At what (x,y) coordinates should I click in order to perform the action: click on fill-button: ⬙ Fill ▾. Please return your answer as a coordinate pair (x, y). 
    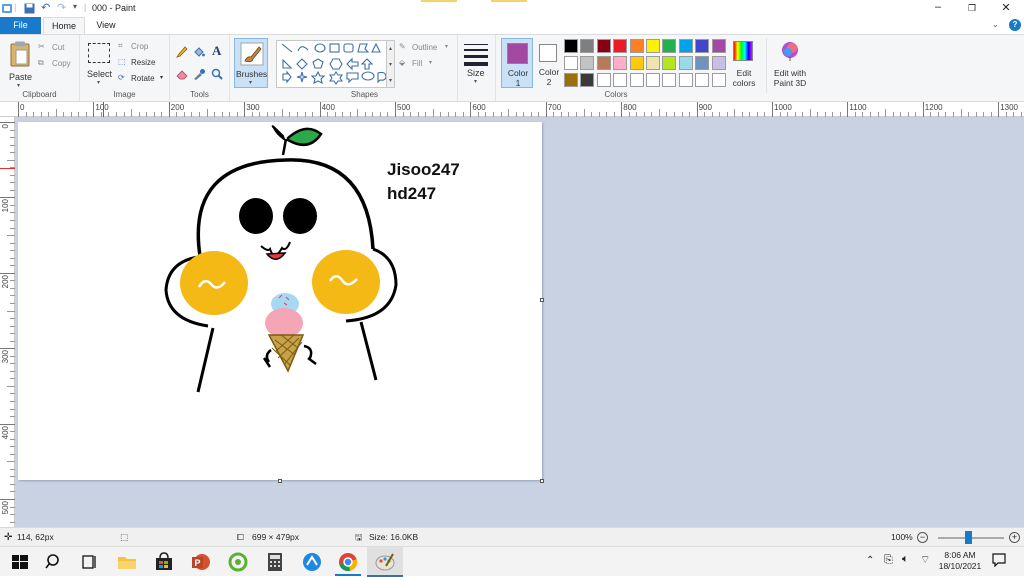
    Looking at the image, I should click on (427, 64).